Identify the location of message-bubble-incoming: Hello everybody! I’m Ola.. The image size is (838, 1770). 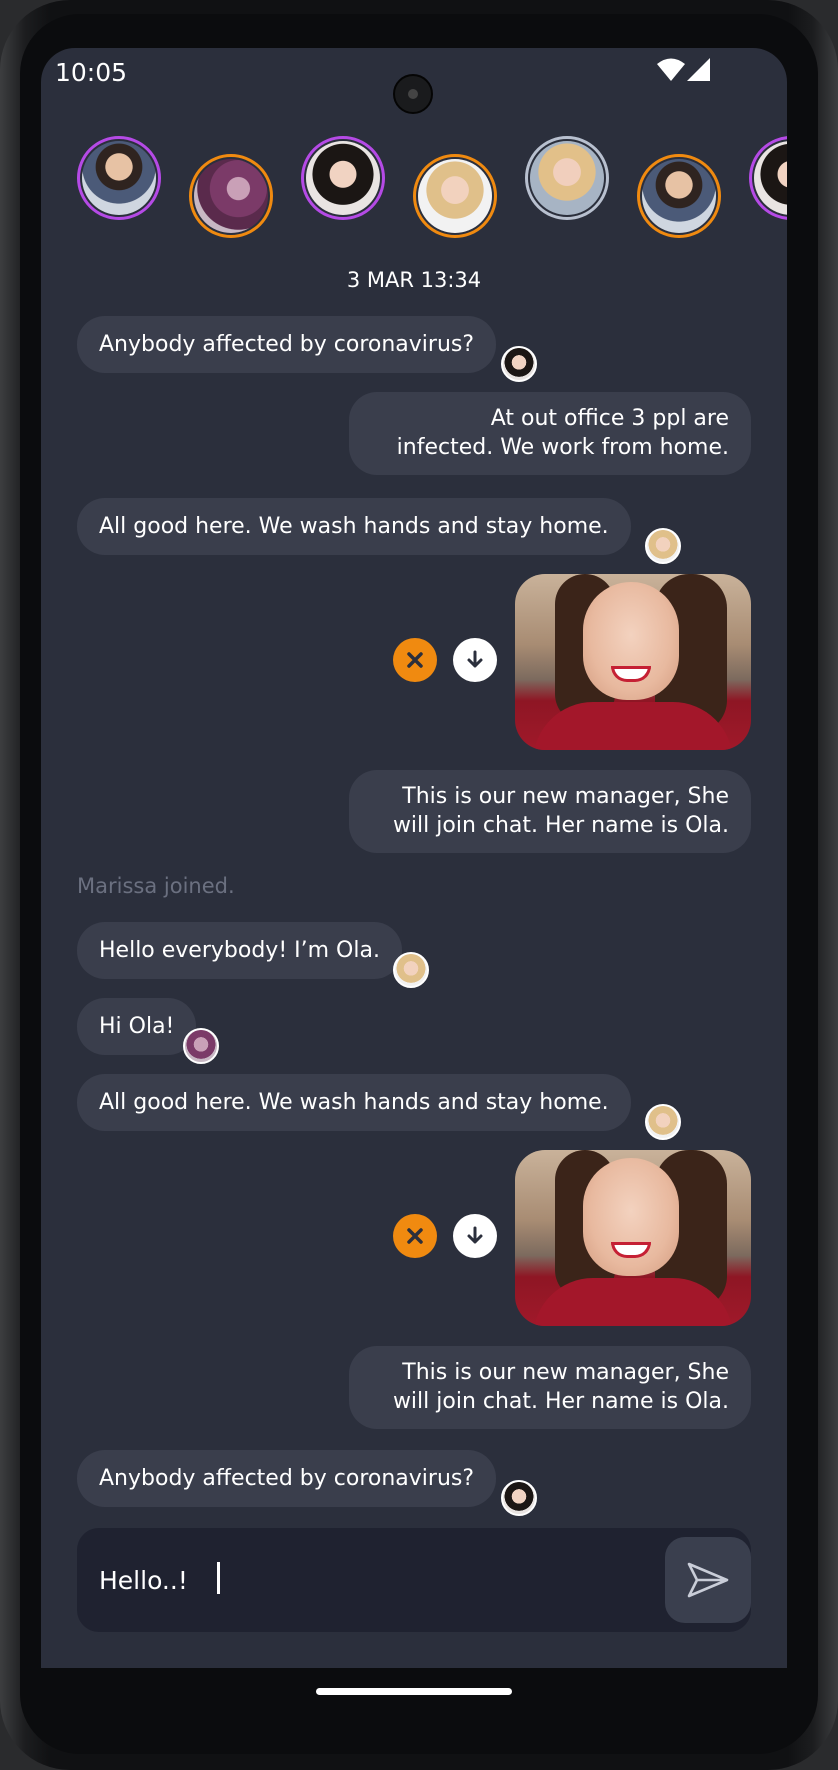
(239, 950).